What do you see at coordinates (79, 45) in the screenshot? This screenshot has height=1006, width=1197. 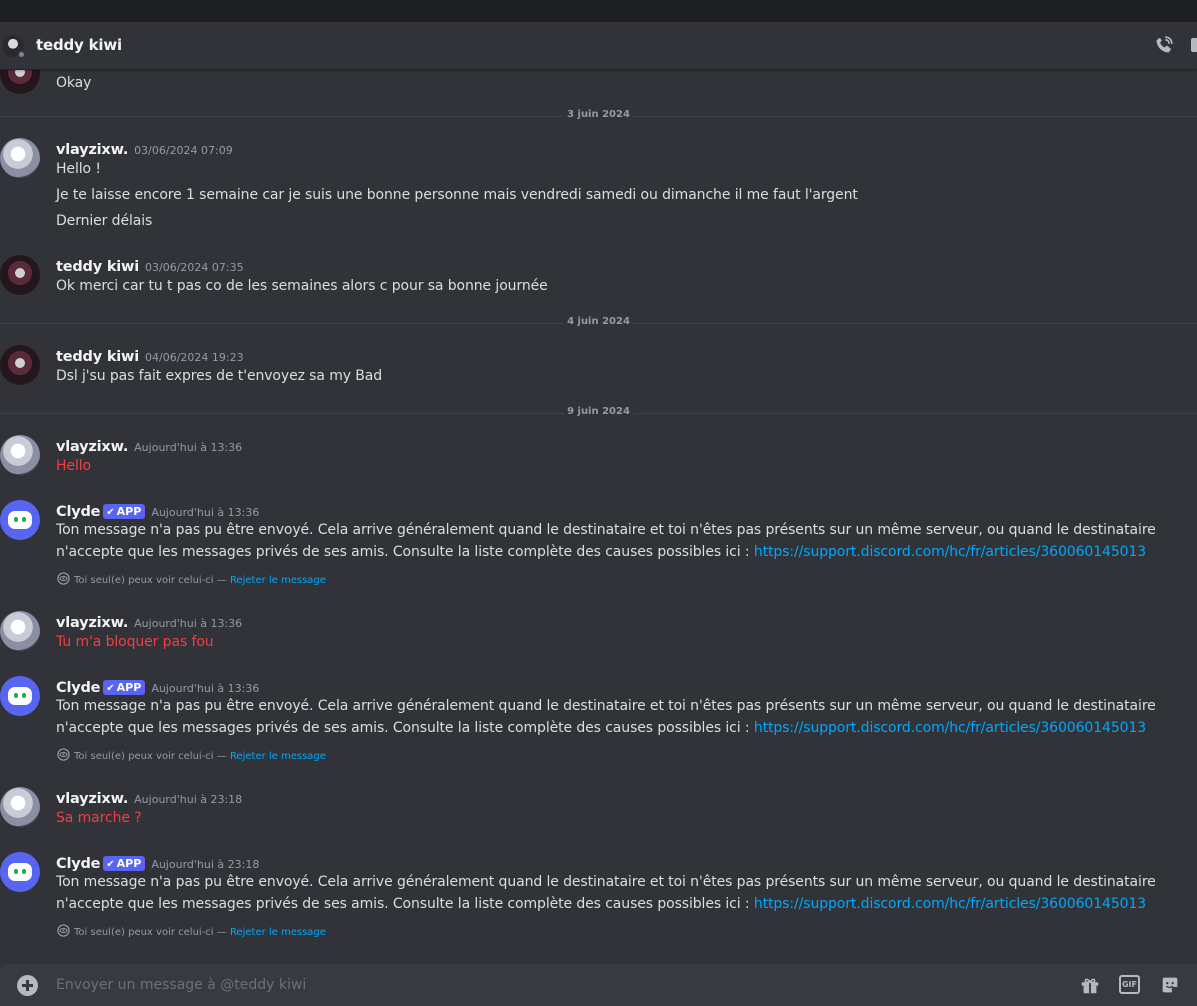 I see `dm-title: teddy kiwi` at bounding box center [79, 45].